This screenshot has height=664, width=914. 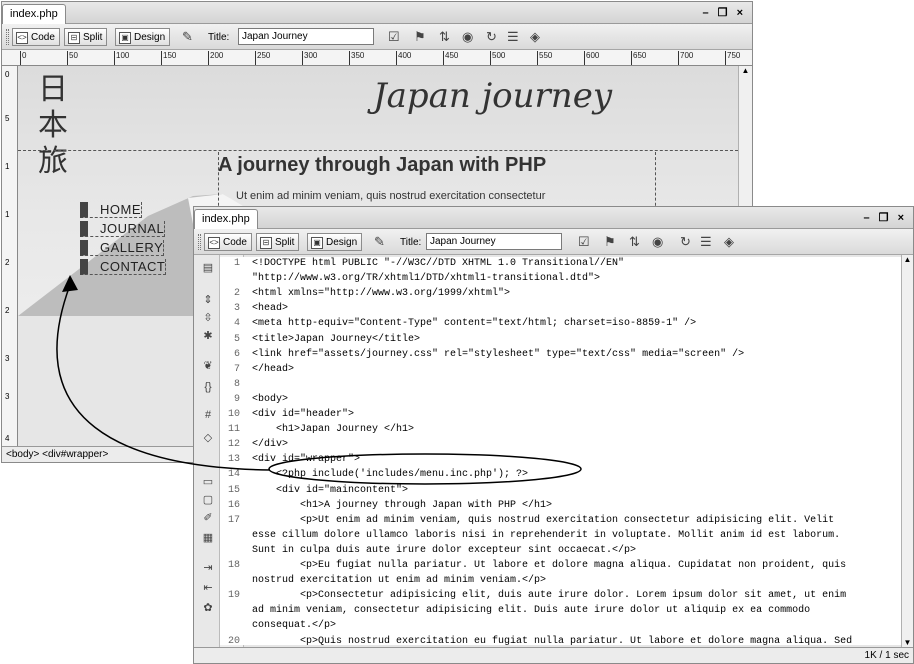 What do you see at coordinates (208, 567) in the screenshot?
I see `indent-icon: ⇥` at bounding box center [208, 567].